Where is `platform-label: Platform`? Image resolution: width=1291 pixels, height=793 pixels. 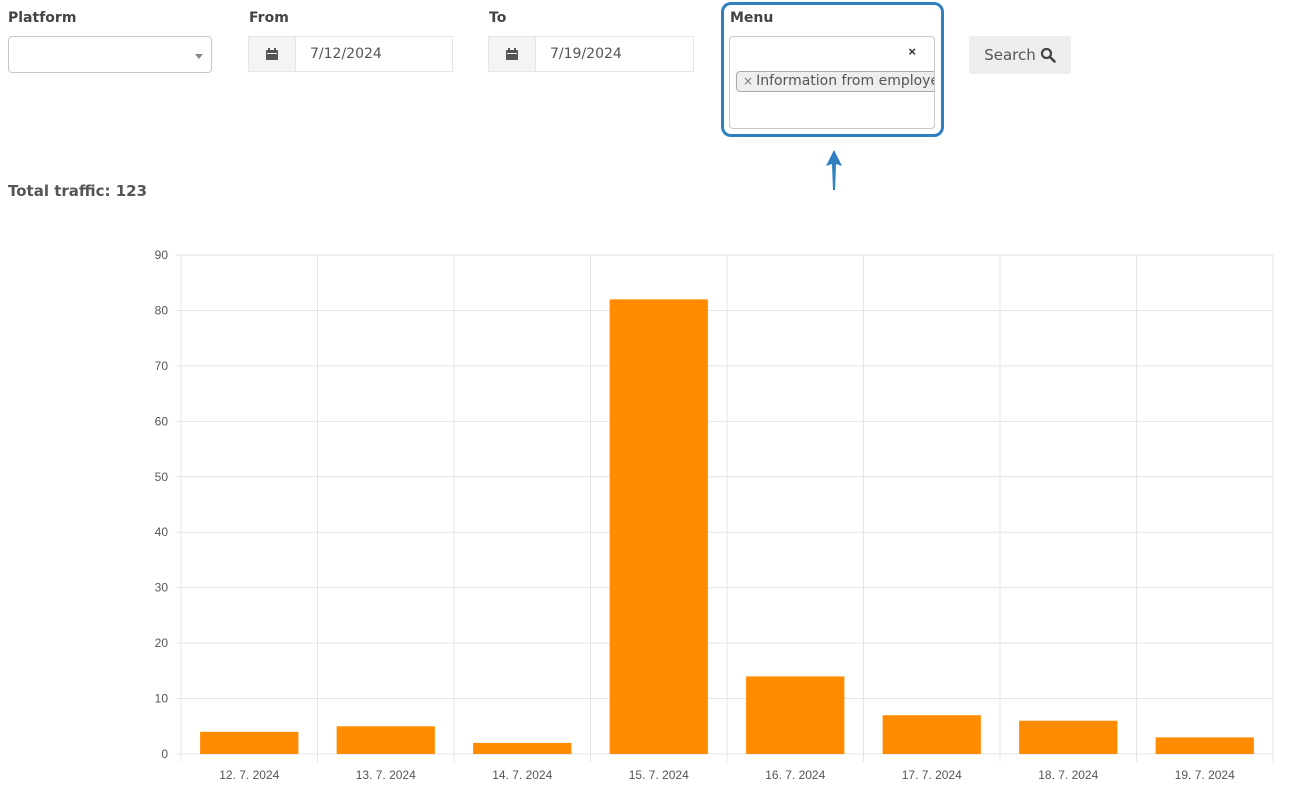 platform-label: Platform is located at coordinates (42, 18).